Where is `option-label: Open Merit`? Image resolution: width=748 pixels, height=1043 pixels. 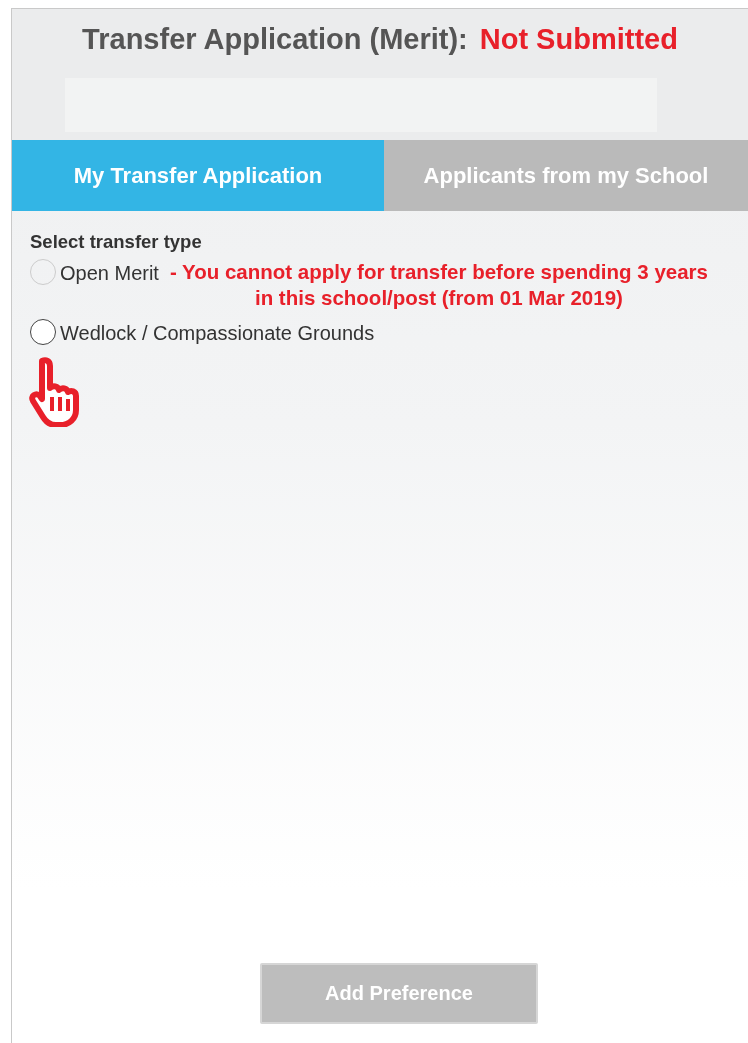
option-label: Open Merit is located at coordinates (109, 273).